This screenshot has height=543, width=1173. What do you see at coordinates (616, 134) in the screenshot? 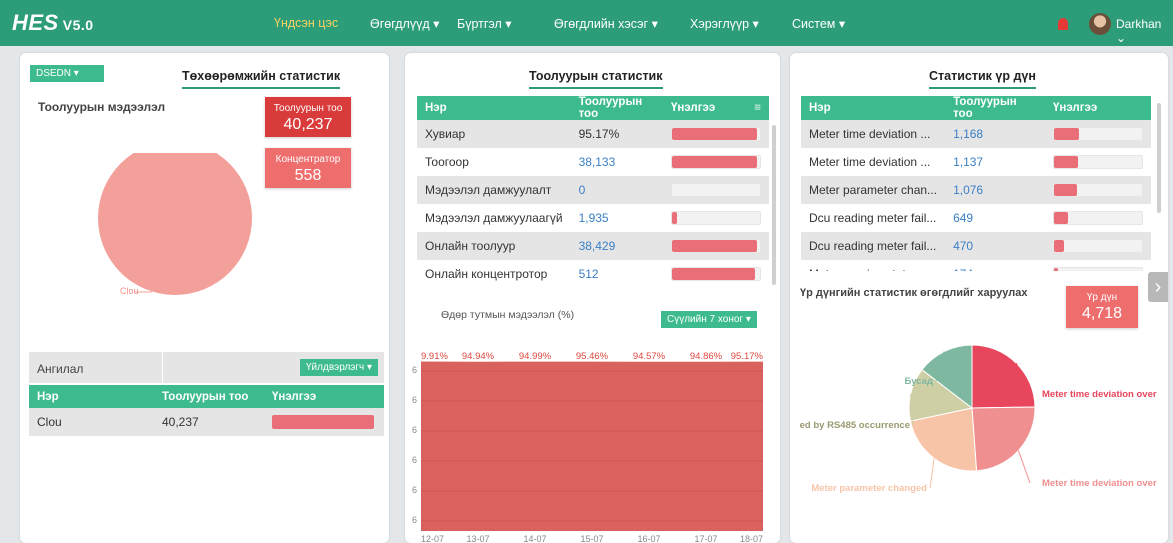
I see `row-value: 95.17%` at bounding box center [616, 134].